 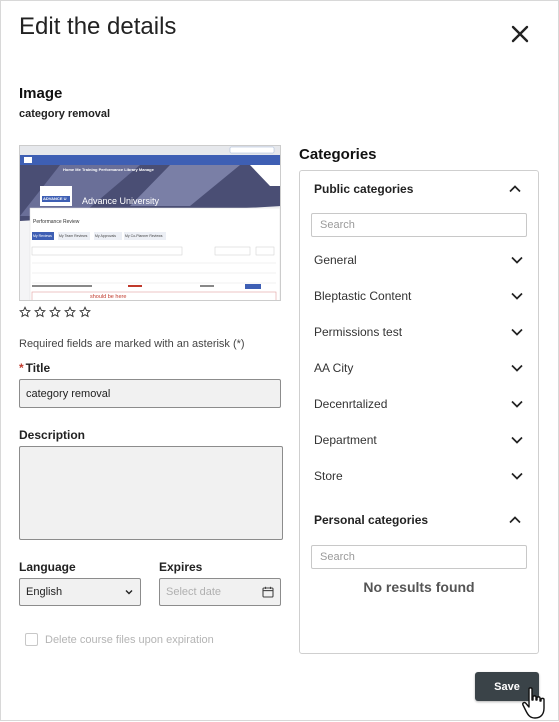 I want to click on image-name: category removal, so click(x=65, y=114).